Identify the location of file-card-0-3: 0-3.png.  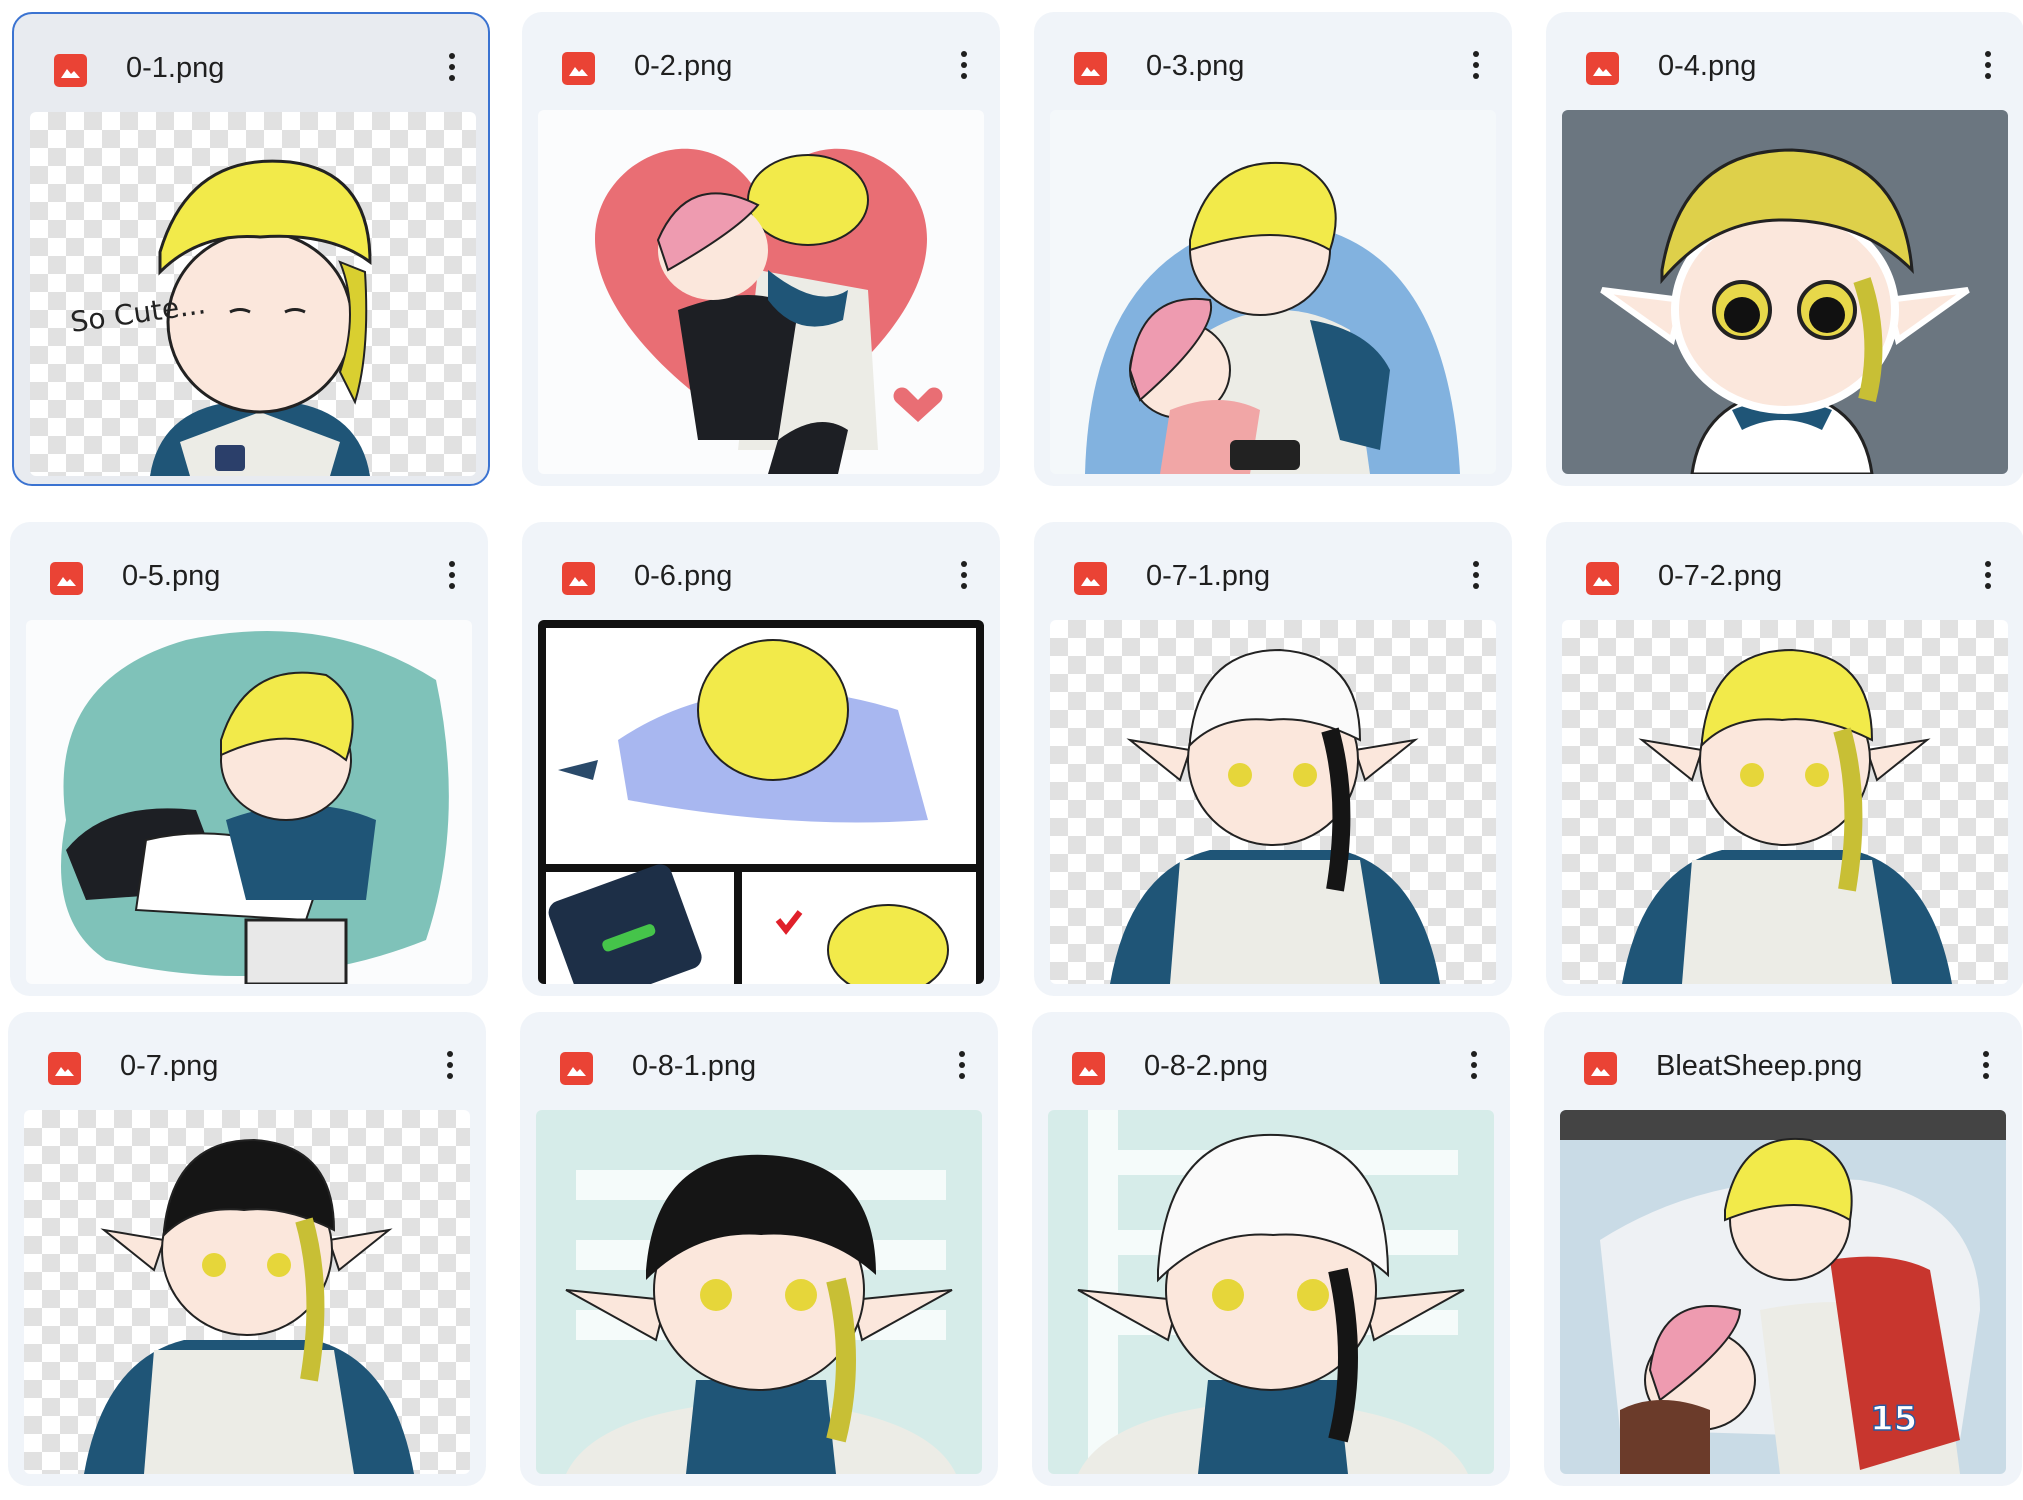
(1273, 249).